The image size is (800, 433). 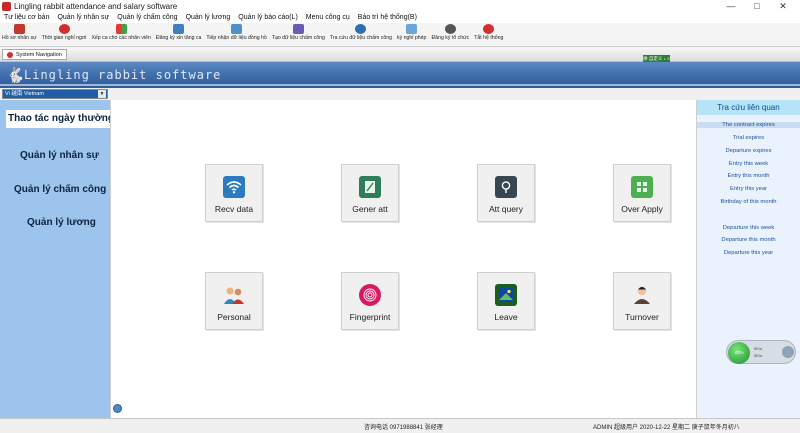 I want to click on menu-tools: Menu công cụ, so click(x=328, y=17).